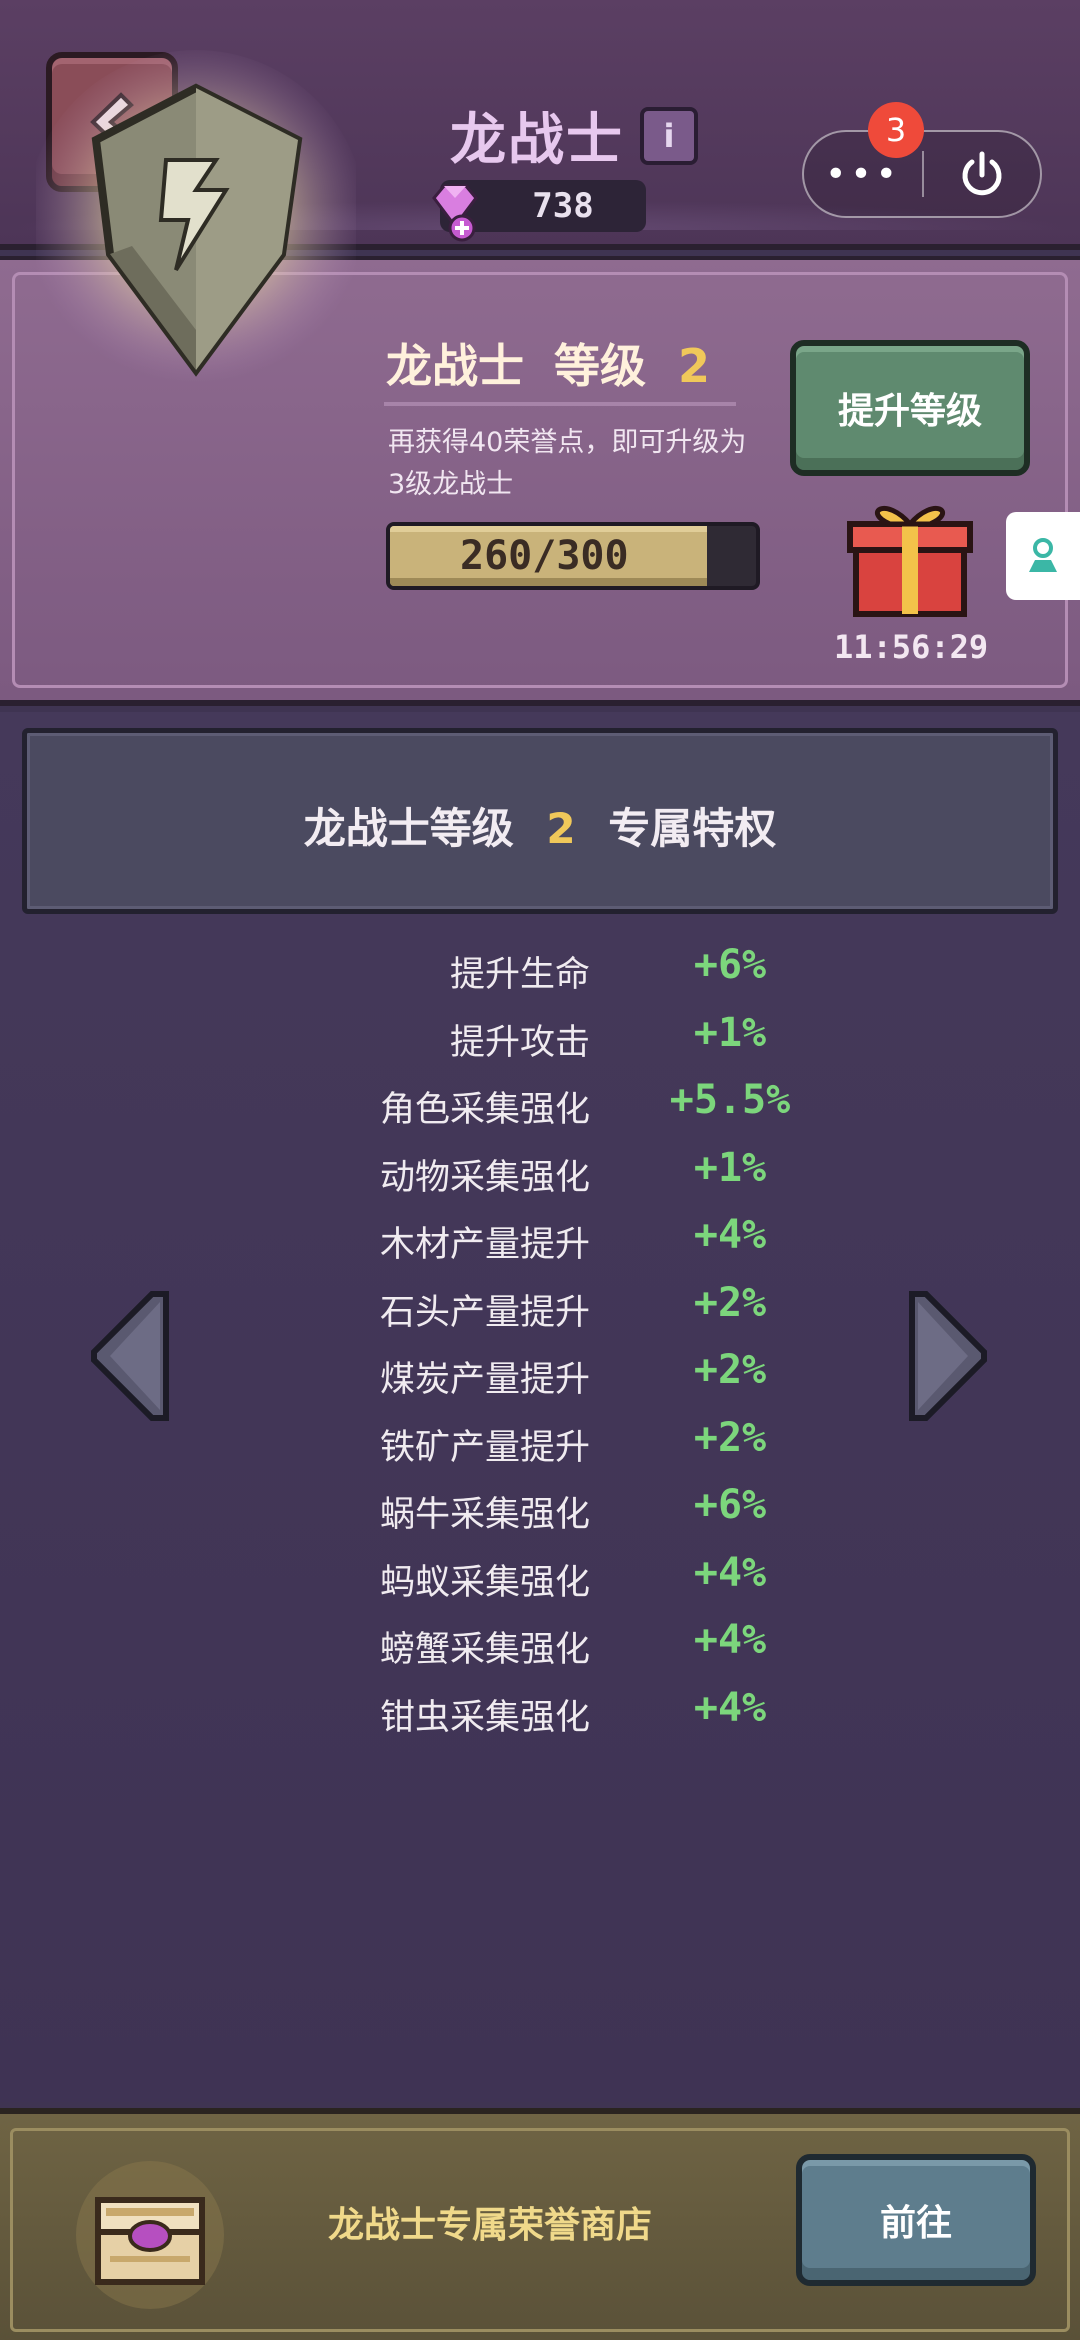  What do you see at coordinates (560, 404) in the screenshot?
I see `level-divider` at bounding box center [560, 404].